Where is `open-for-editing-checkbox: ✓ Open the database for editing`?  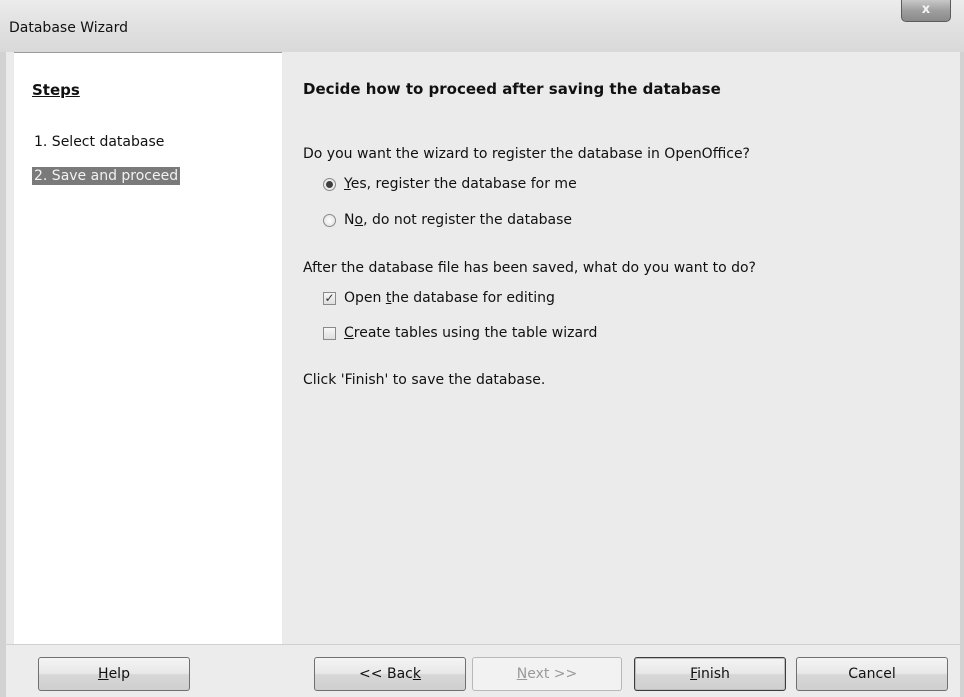 open-for-editing-checkbox: ✓ Open the database for editing is located at coordinates (439, 298).